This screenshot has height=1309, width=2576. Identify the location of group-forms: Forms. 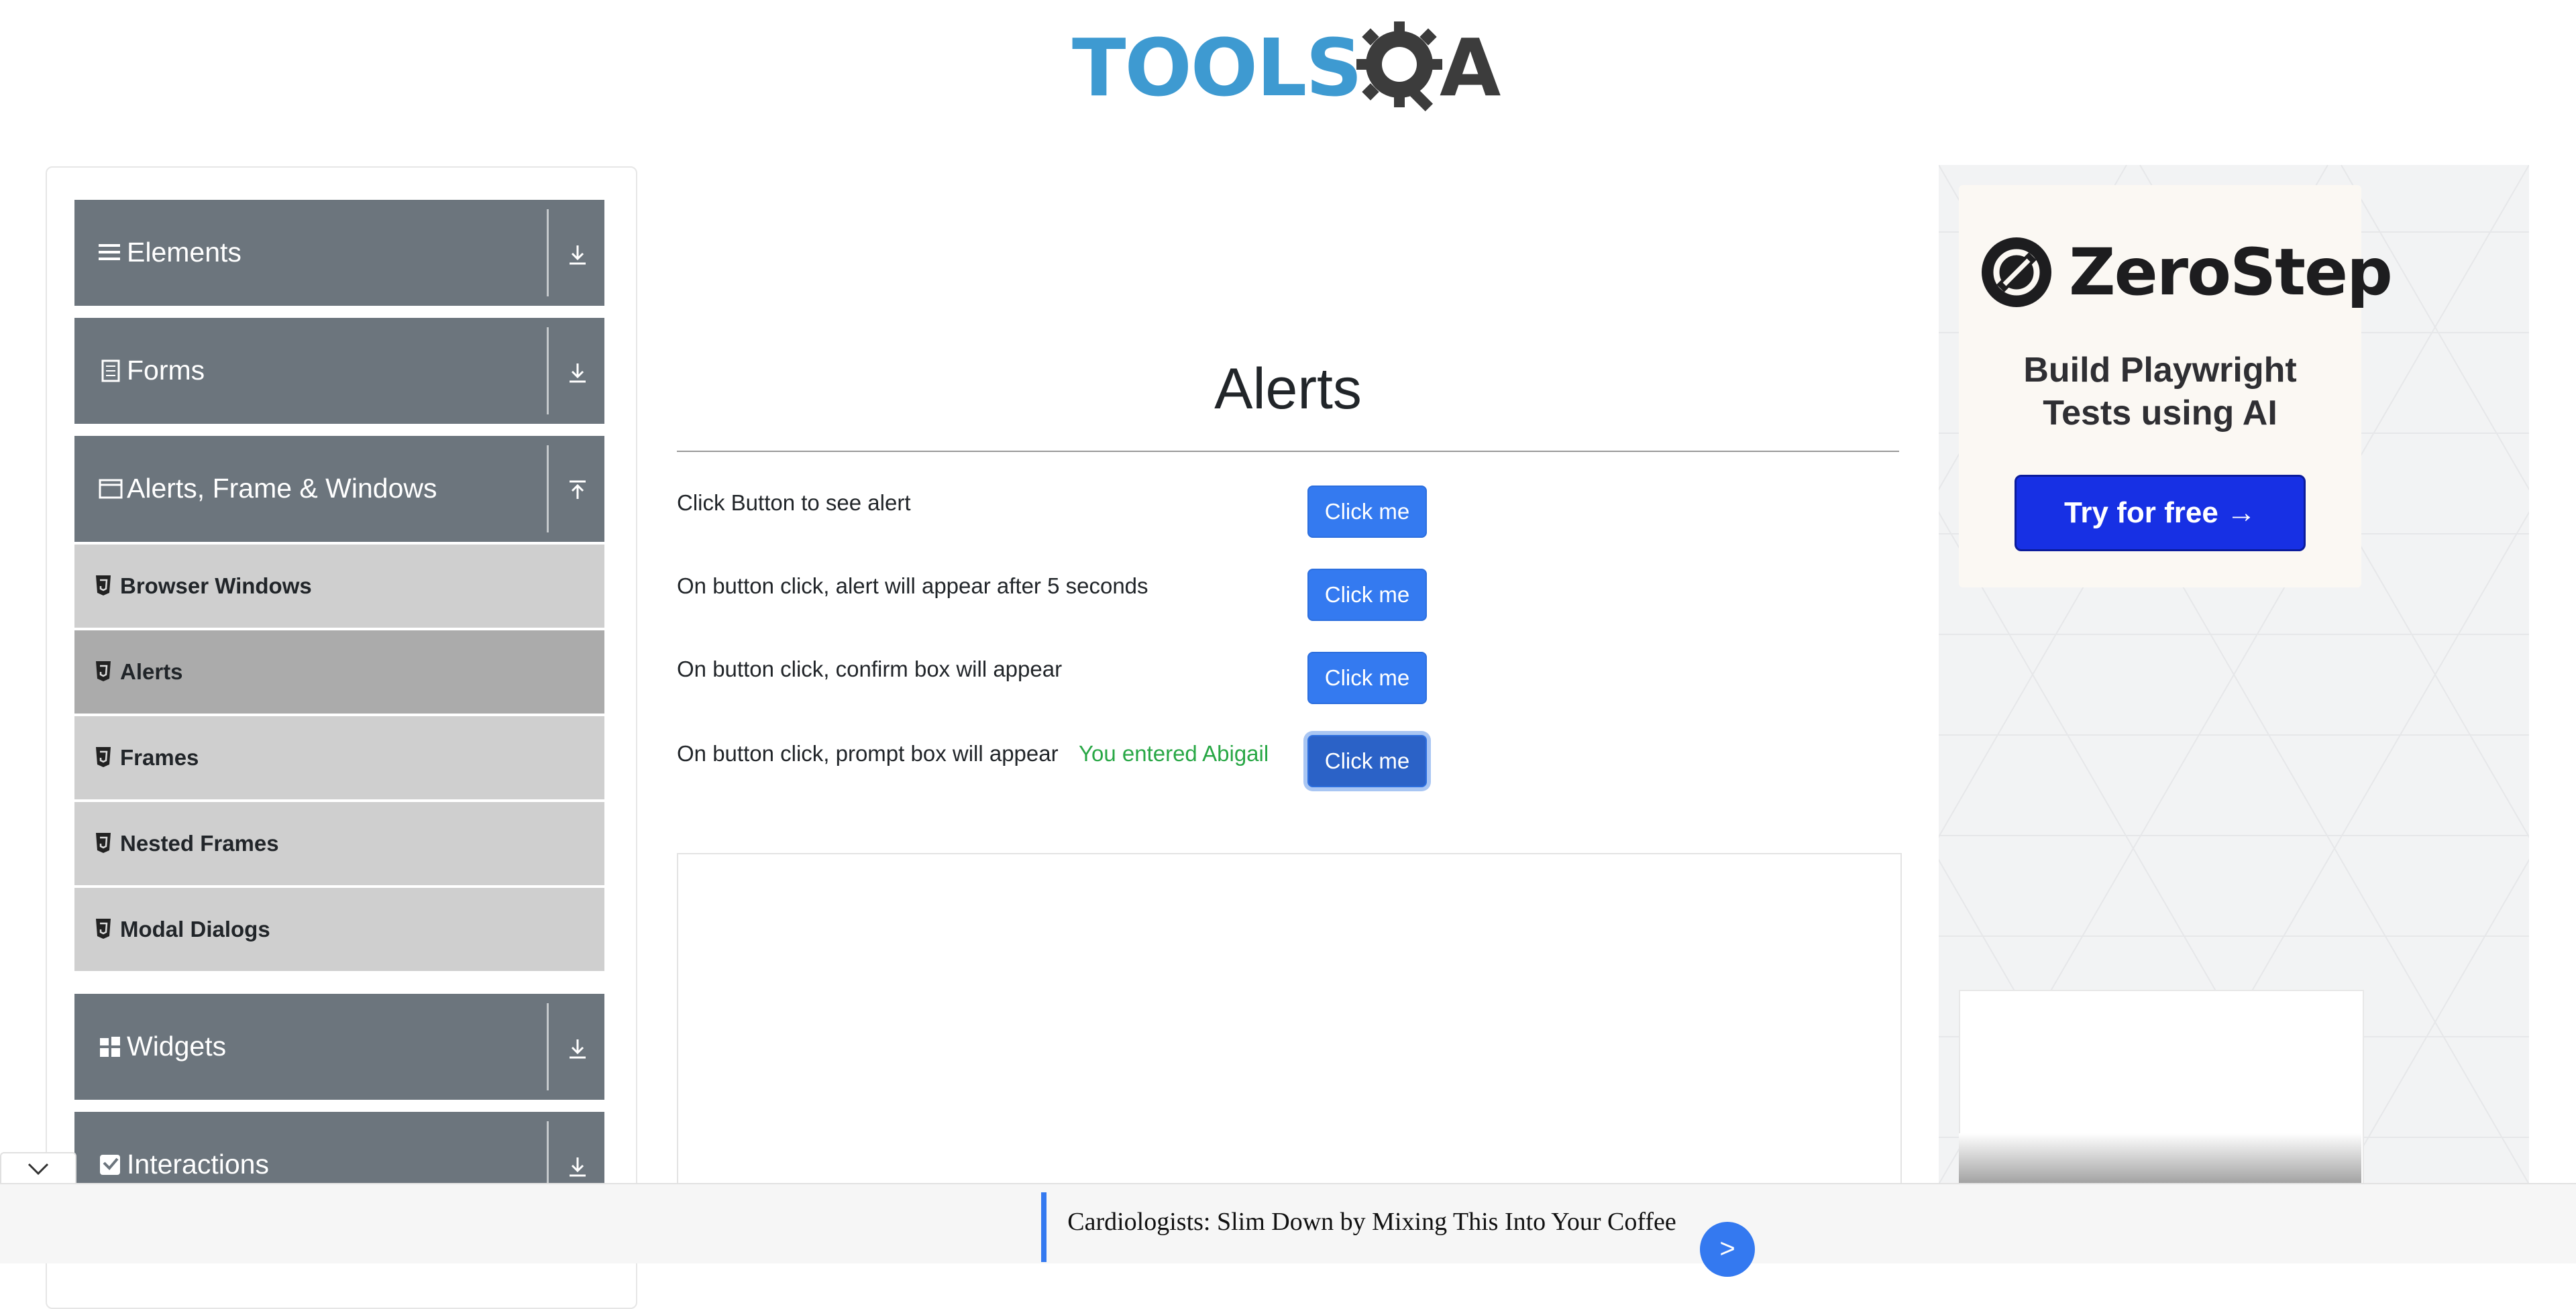
(339, 371).